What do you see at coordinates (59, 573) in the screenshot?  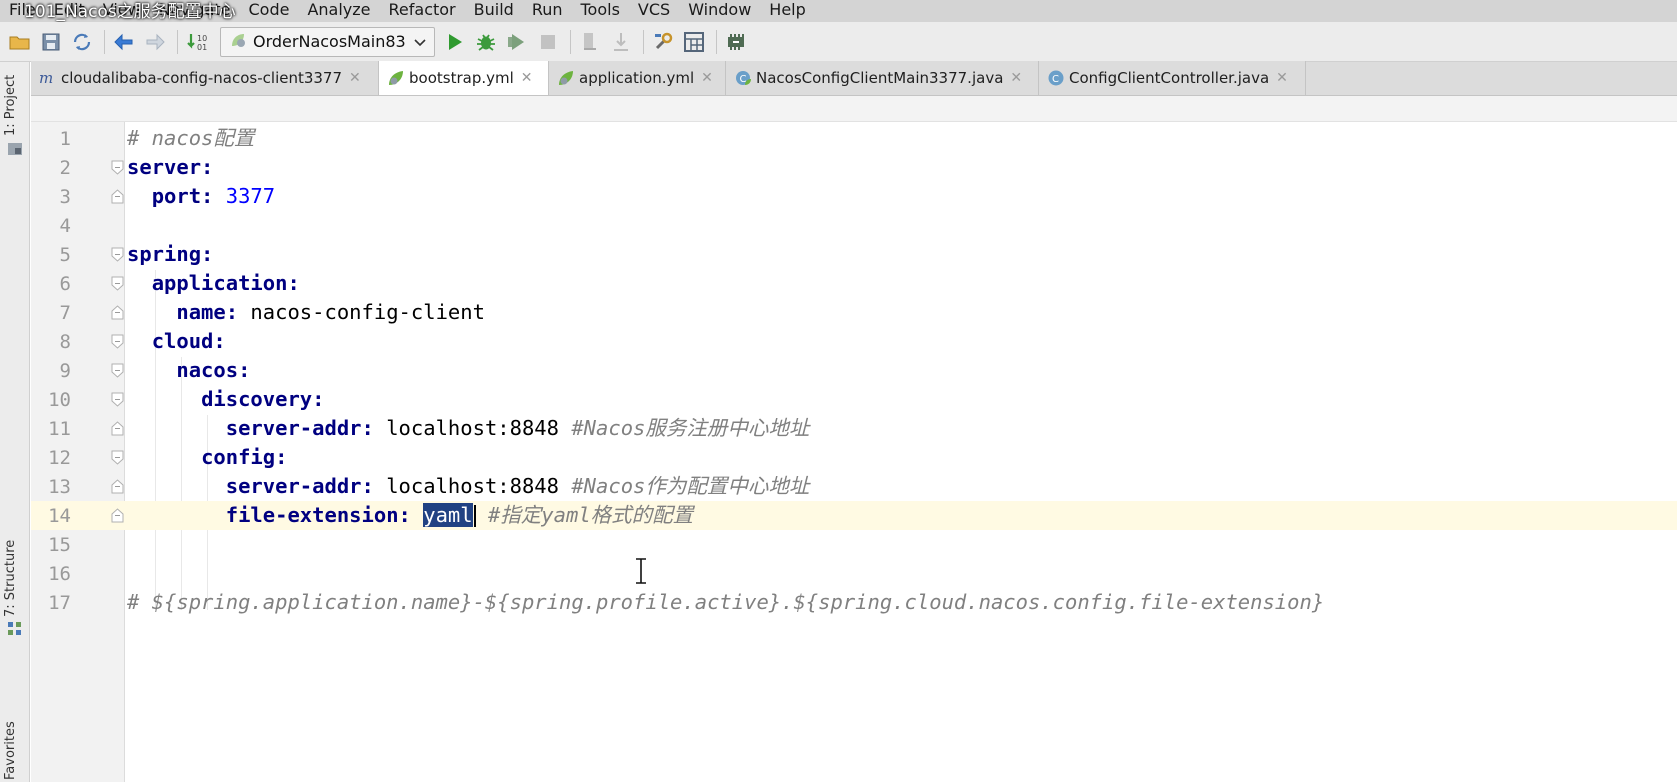 I see `line-number: 16` at bounding box center [59, 573].